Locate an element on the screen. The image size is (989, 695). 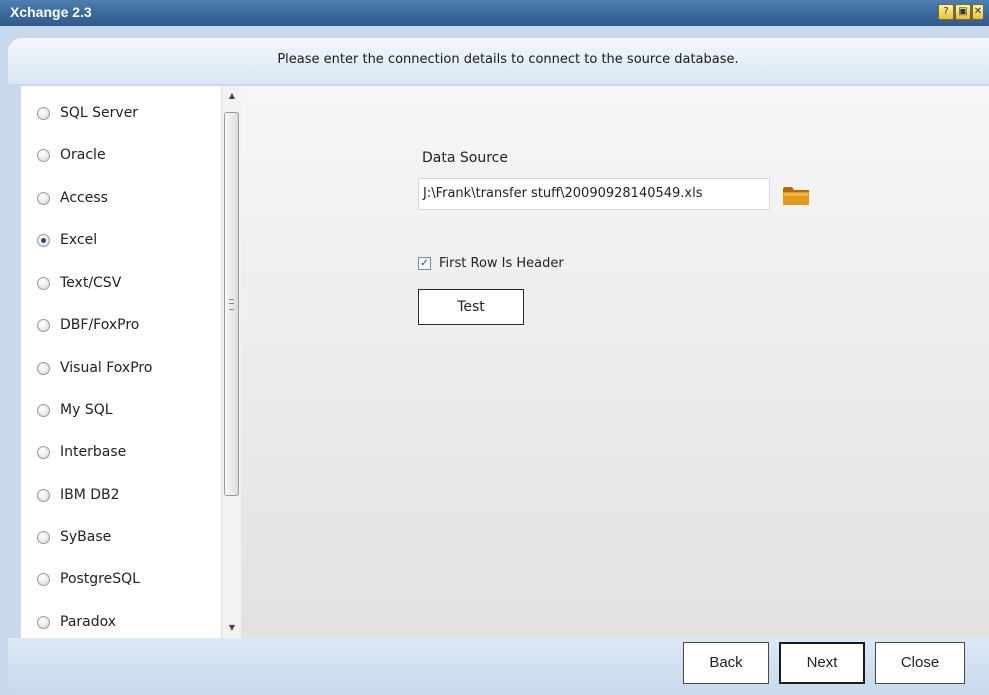
scroll-grip-icon is located at coordinates (231, 304).